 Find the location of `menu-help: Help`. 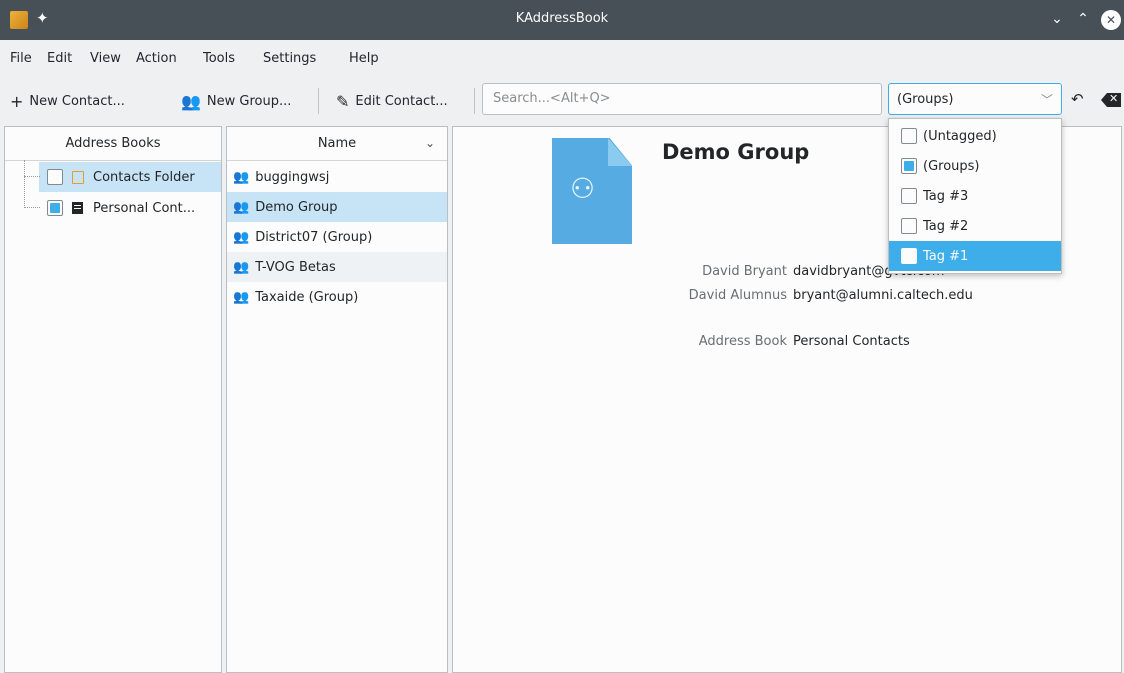

menu-help: Help is located at coordinates (364, 58).